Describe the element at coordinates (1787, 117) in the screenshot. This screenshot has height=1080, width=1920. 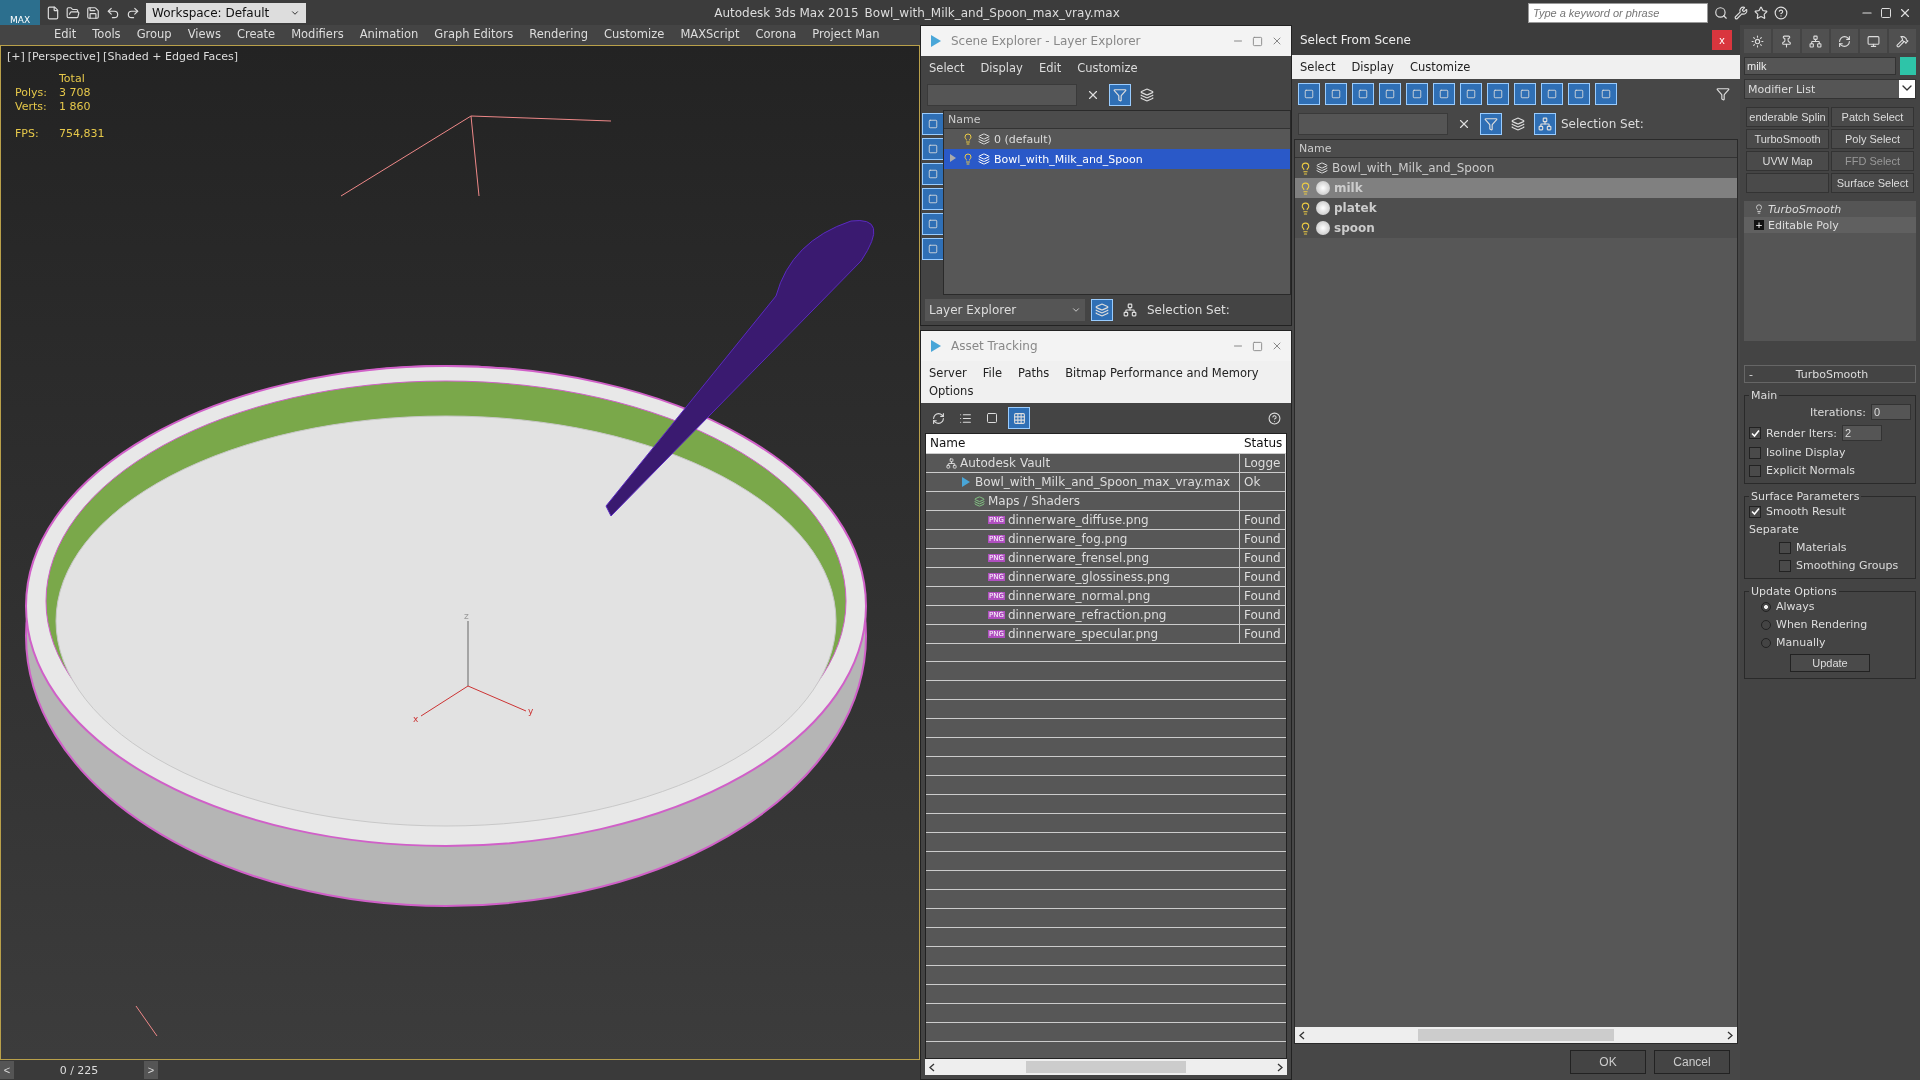
I see `modifier-button: enderable Splin` at that location.